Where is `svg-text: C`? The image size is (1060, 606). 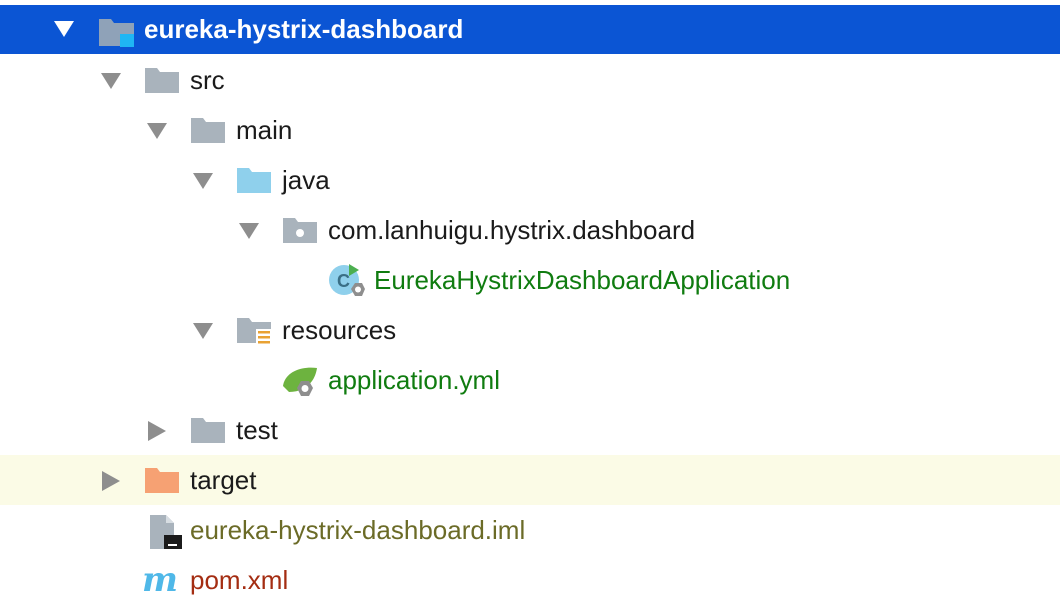
svg-text: C is located at coordinates (343, 281).